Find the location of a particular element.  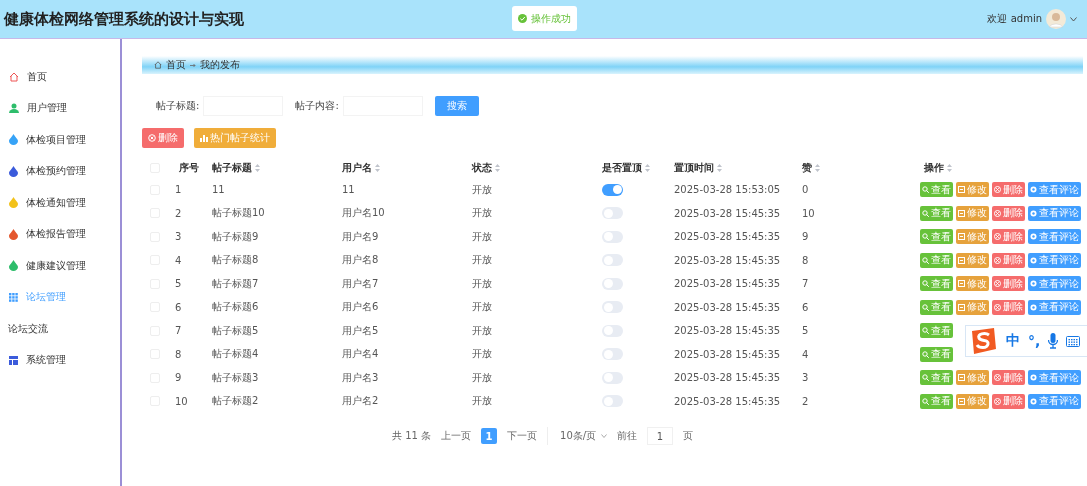

ime-toggle: °, is located at coordinates (1034, 341).